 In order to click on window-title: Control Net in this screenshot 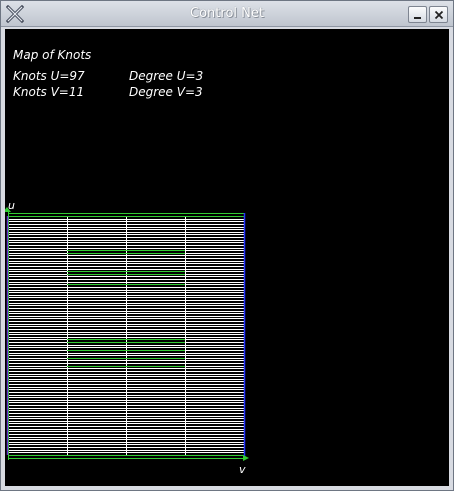, I will do `click(227, 13)`.